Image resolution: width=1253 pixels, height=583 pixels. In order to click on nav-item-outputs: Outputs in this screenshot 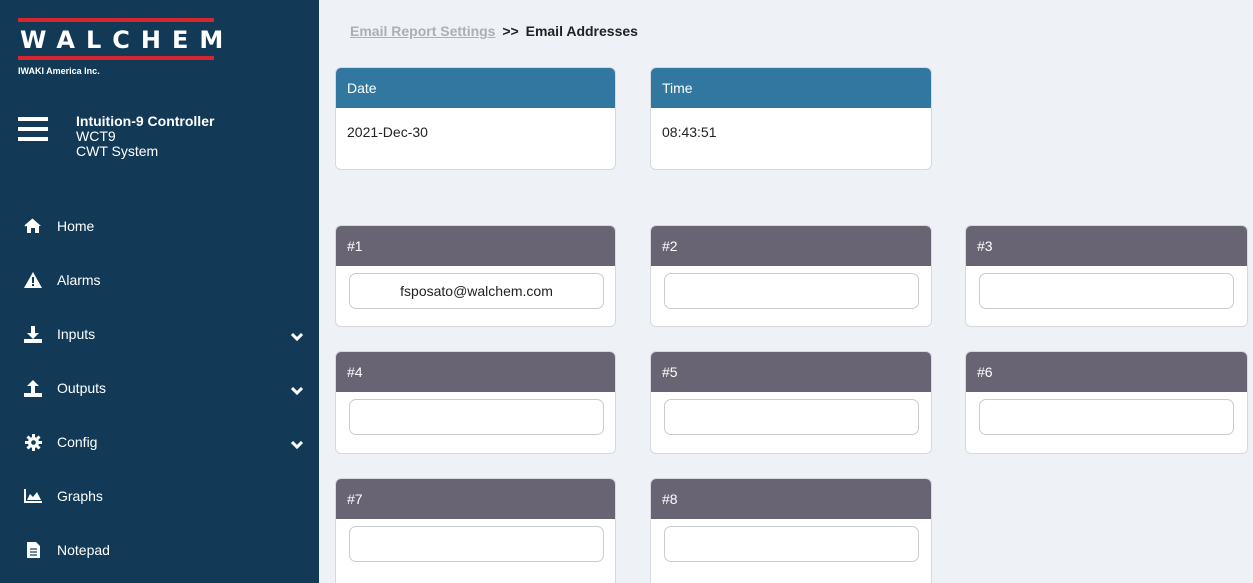, I will do `click(159, 388)`.